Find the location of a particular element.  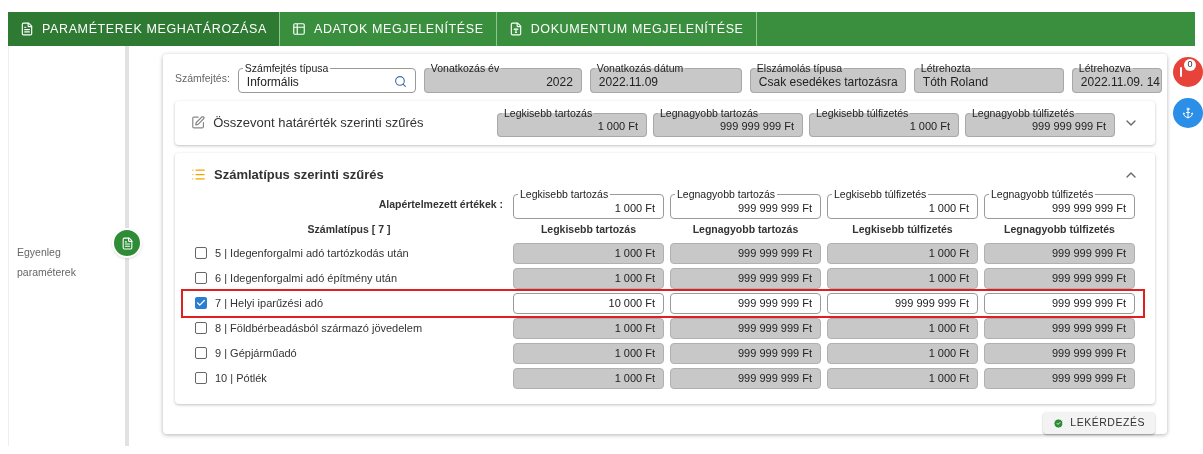

column-header: Legkisebb tartozás is located at coordinates (588, 229).